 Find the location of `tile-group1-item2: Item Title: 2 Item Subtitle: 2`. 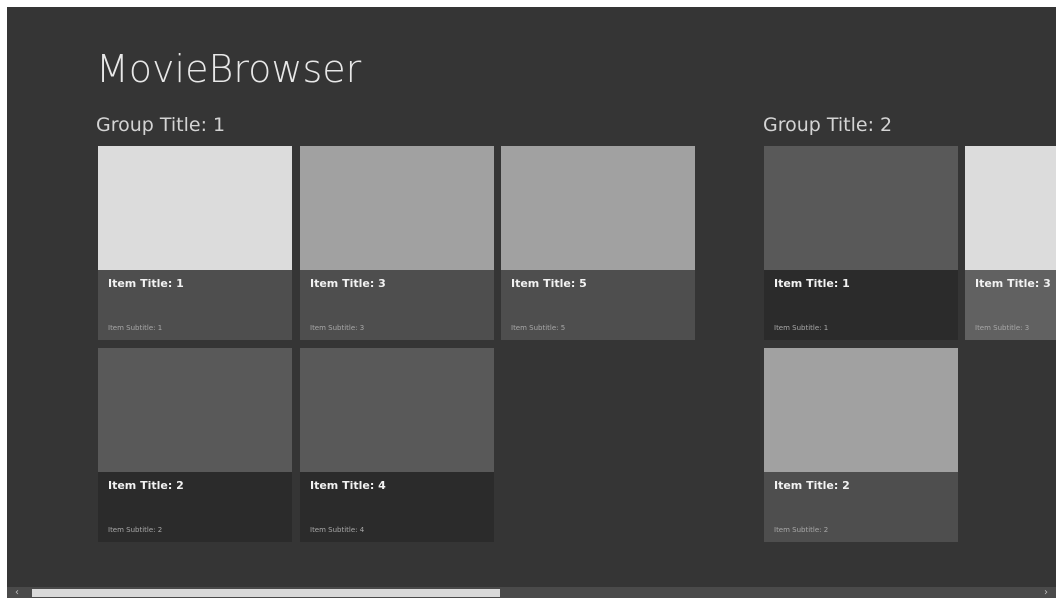

tile-group1-item2: Item Title: 2 Item Subtitle: 2 is located at coordinates (195, 445).